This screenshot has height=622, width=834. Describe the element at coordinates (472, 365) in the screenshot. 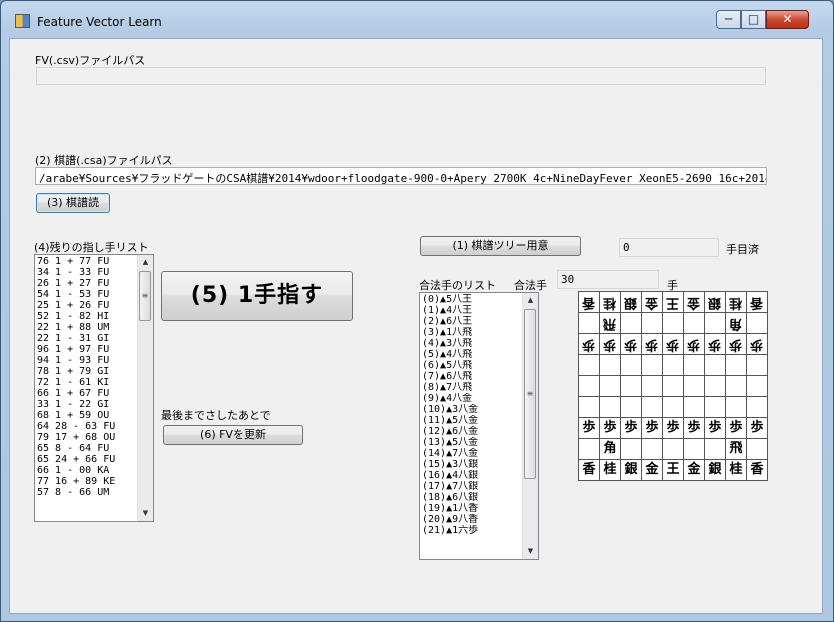

I see `list-item: (6)▲5八飛` at that location.